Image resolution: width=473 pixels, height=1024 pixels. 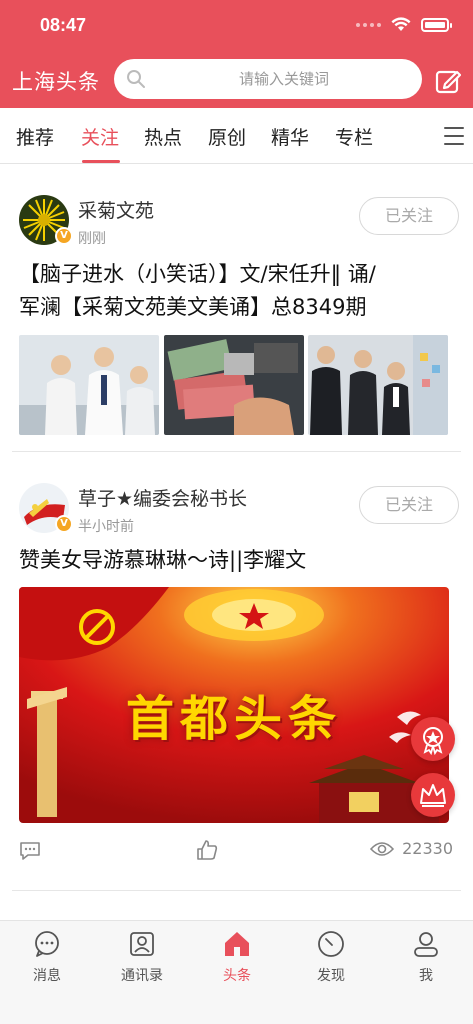 What do you see at coordinates (290, 136) in the screenshot?
I see `tab-featured: 精华` at bounding box center [290, 136].